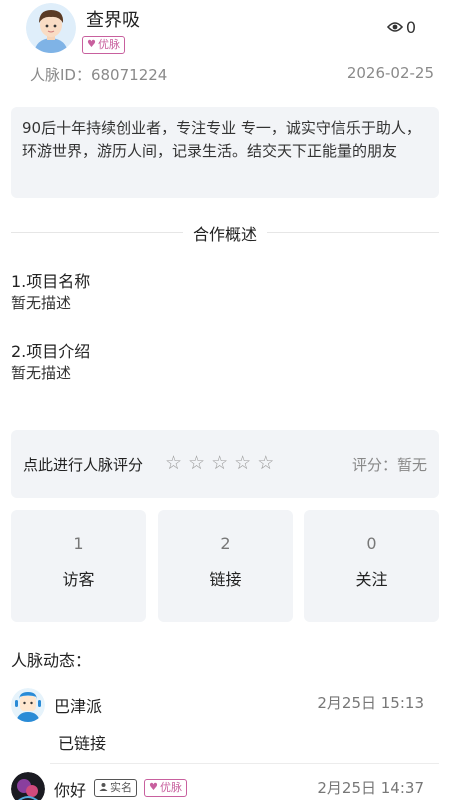 This screenshot has width=450, height=800. I want to click on feed-item-time: 2月25日 14:37, so click(370, 788).